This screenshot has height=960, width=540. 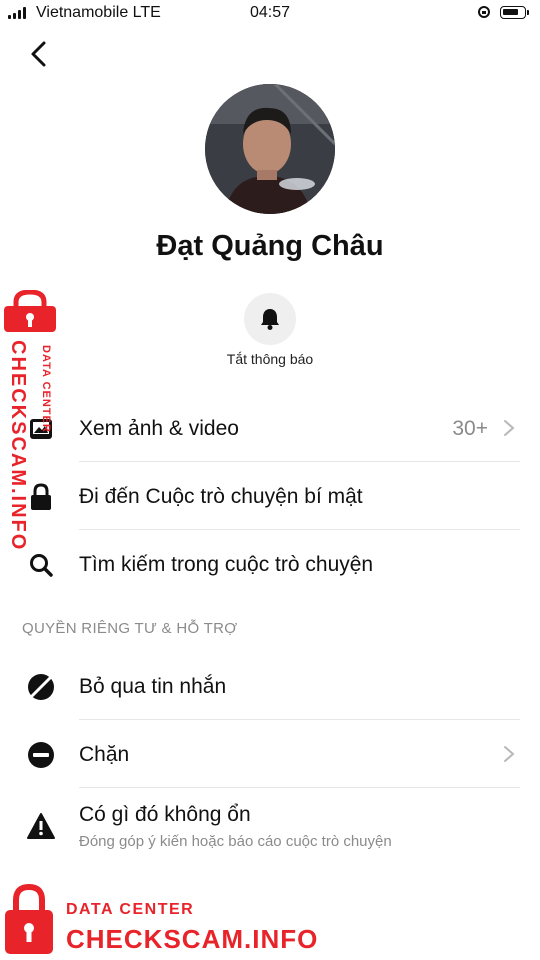 What do you see at coordinates (159, 428) in the screenshot?
I see `view-media-label: Xem ảnh & video` at bounding box center [159, 428].